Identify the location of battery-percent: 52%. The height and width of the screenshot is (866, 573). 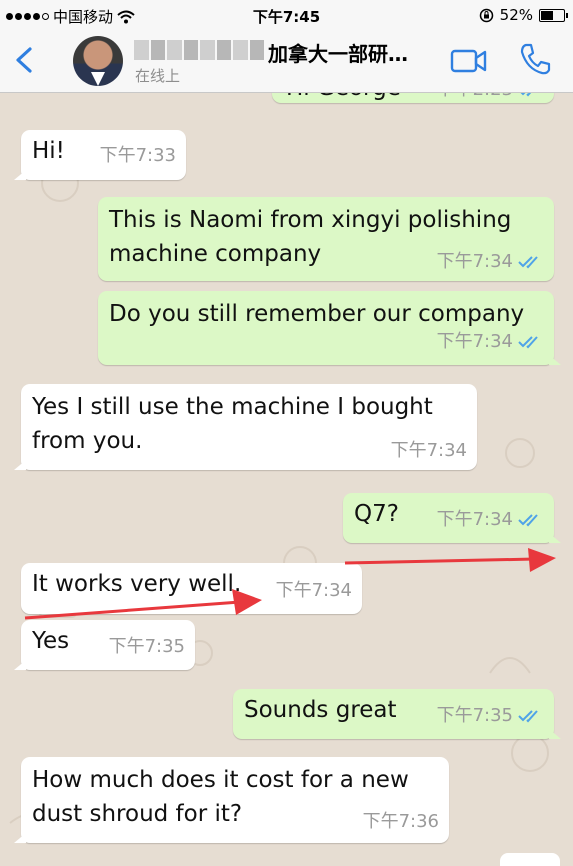
(516, 15).